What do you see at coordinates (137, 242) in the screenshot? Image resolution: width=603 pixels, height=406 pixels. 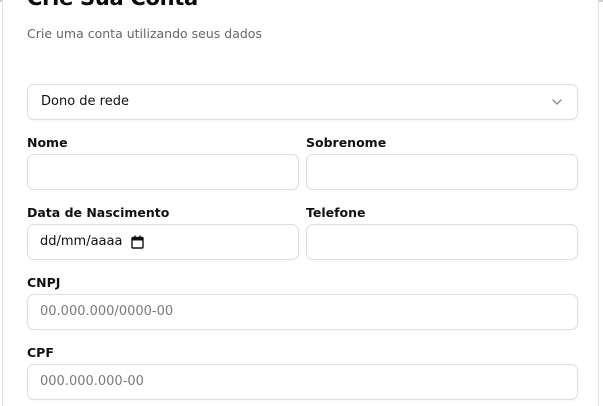 I see `calendar-icon` at bounding box center [137, 242].